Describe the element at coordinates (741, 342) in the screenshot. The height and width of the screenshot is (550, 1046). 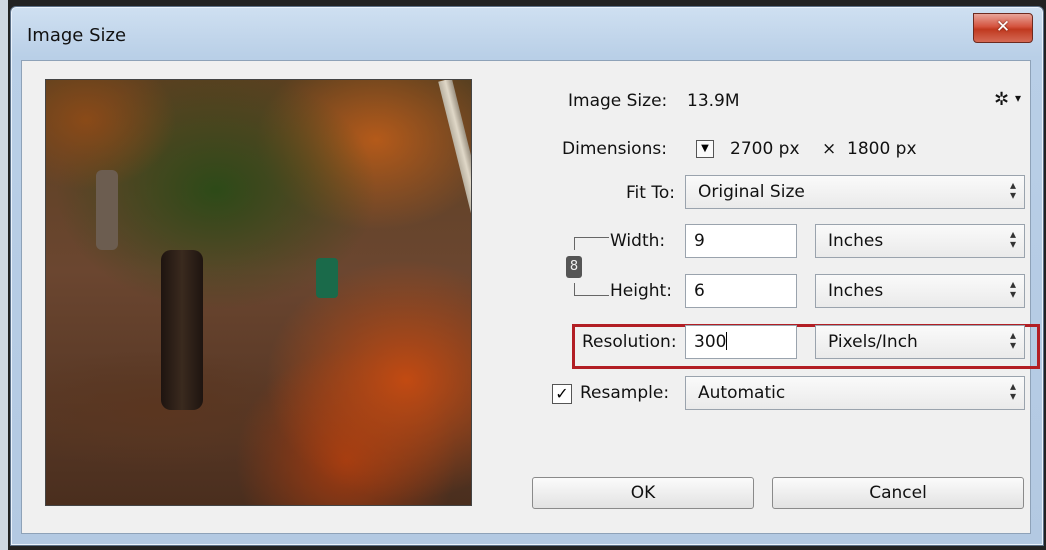
I see `resolution-input: 300` at that location.